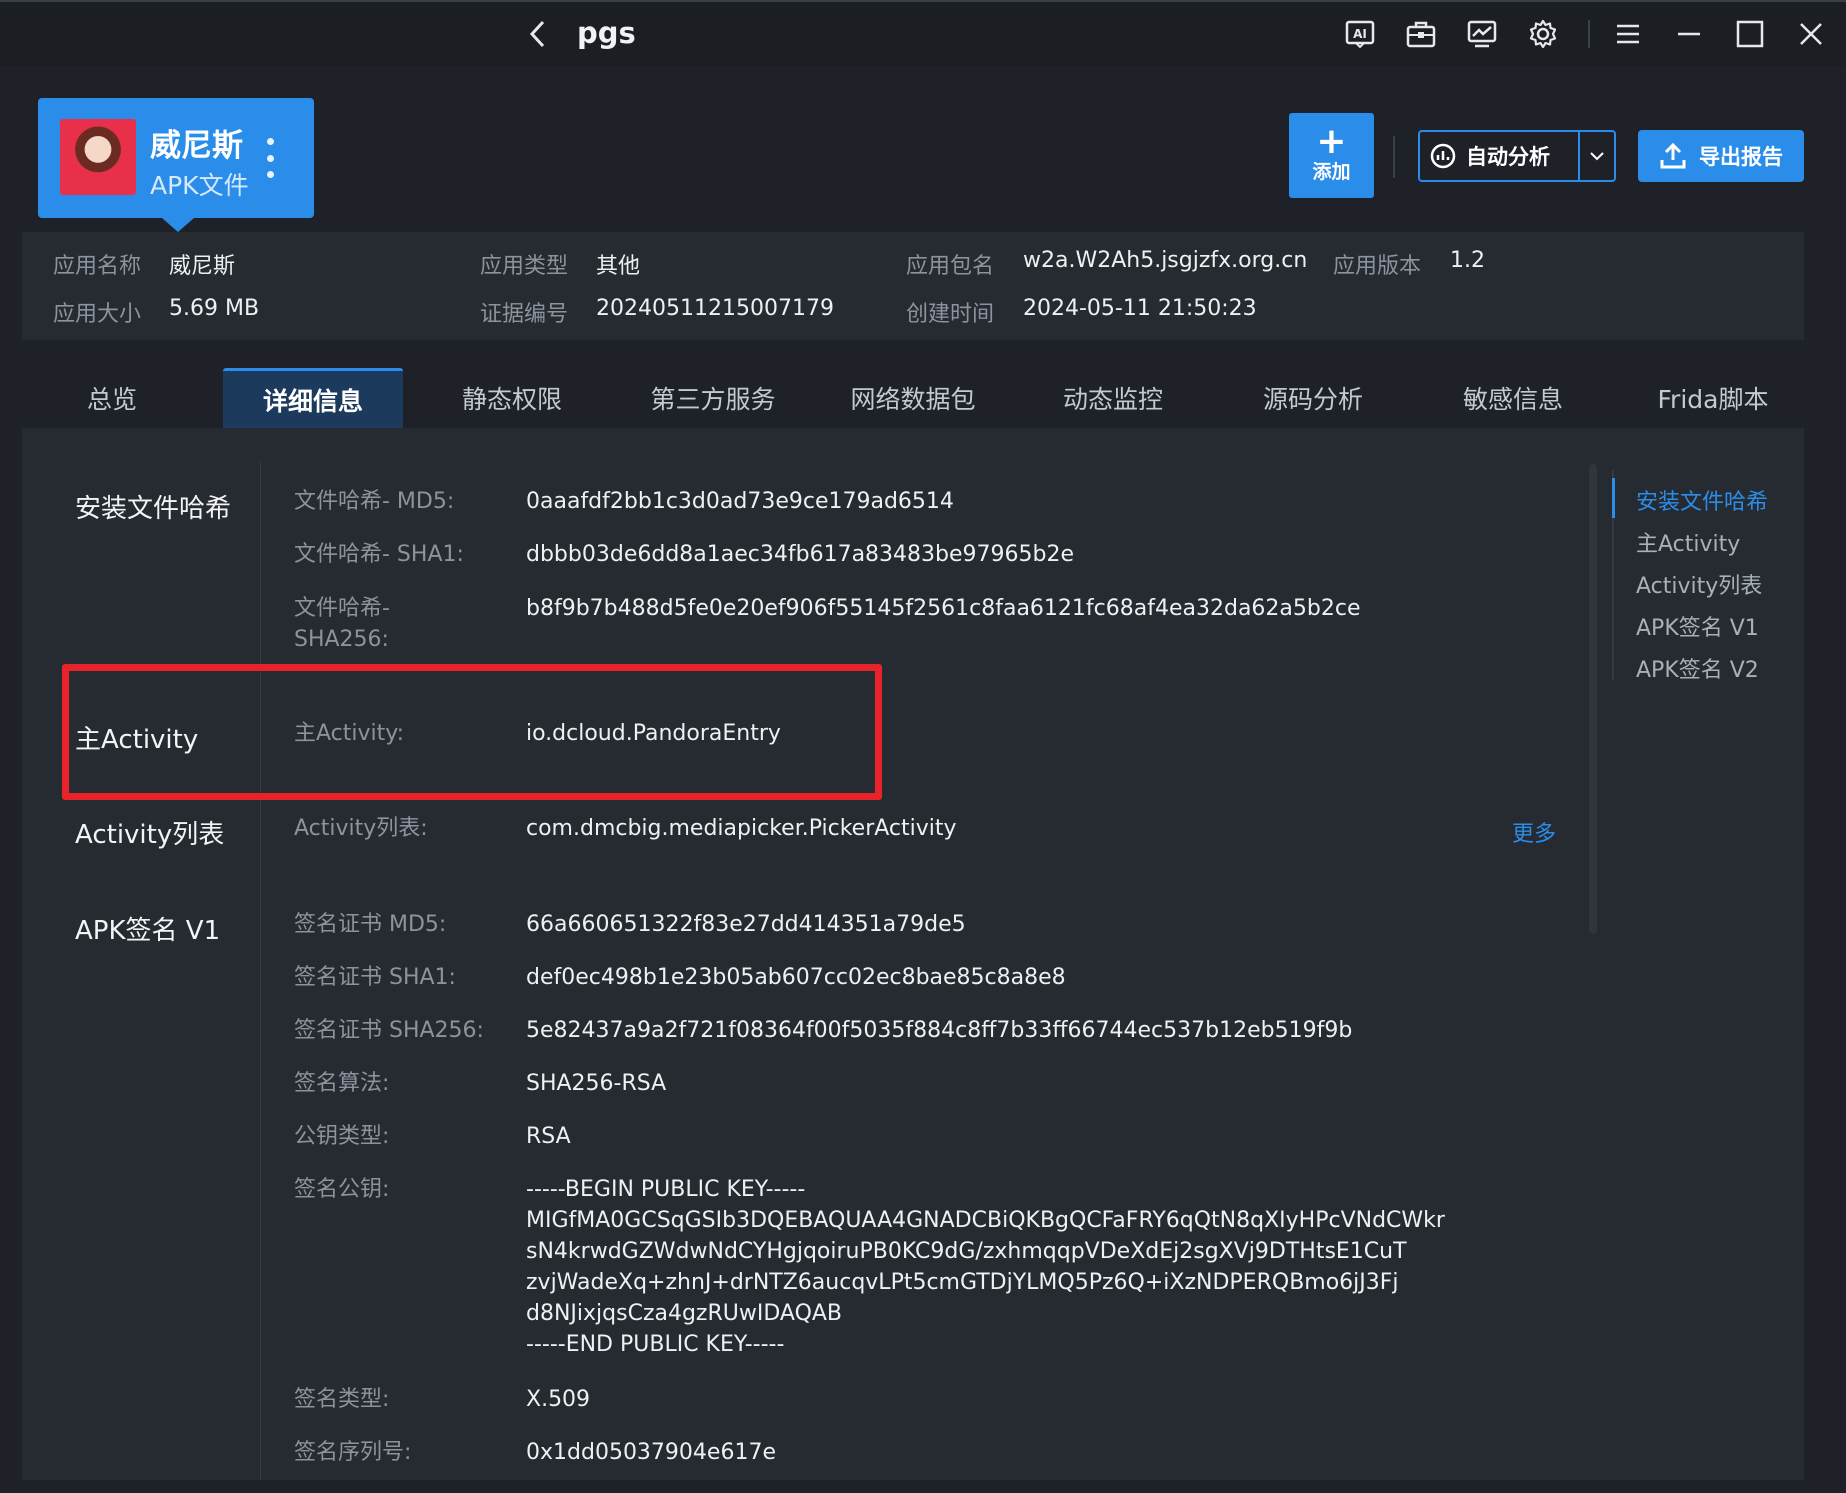 This screenshot has width=1846, height=1493. Describe the element at coordinates (1697, 626) in the screenshot. I see `anchor-sign-v1: APK签名 V1` at that location.